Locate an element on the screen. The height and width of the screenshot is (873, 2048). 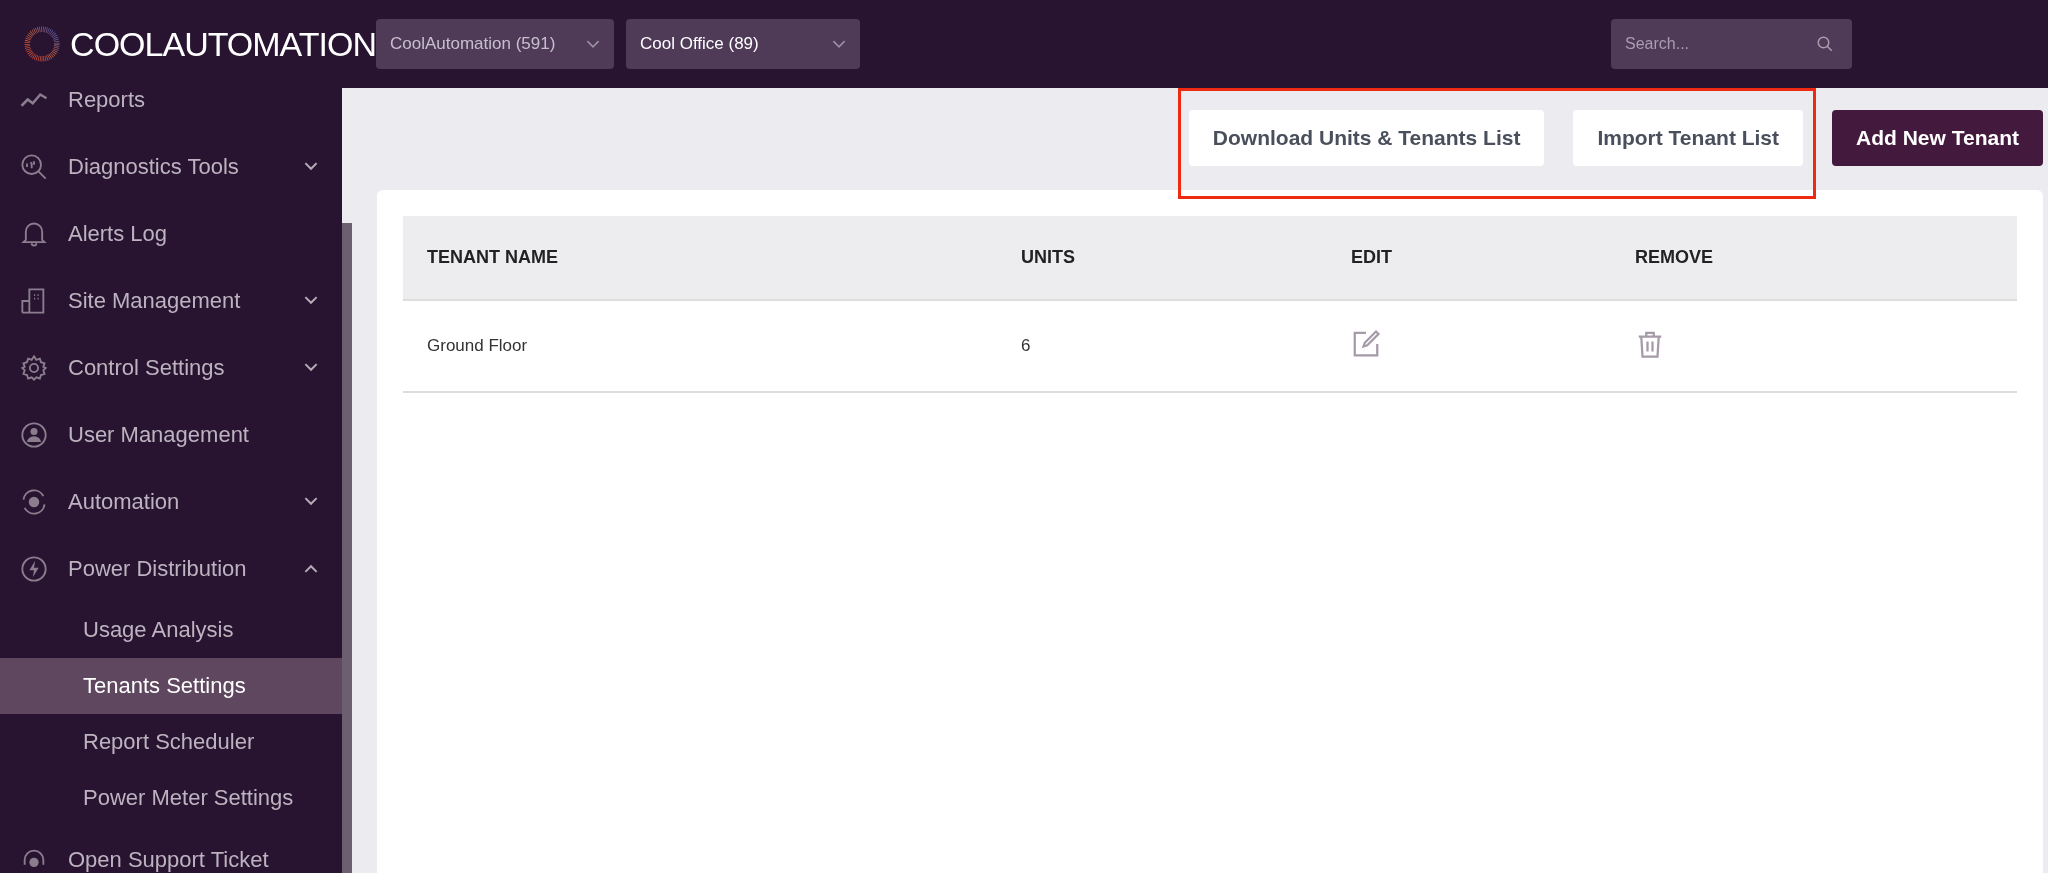
sidebar-subitem: Usage Analysis is located at coordinates (171, 630).